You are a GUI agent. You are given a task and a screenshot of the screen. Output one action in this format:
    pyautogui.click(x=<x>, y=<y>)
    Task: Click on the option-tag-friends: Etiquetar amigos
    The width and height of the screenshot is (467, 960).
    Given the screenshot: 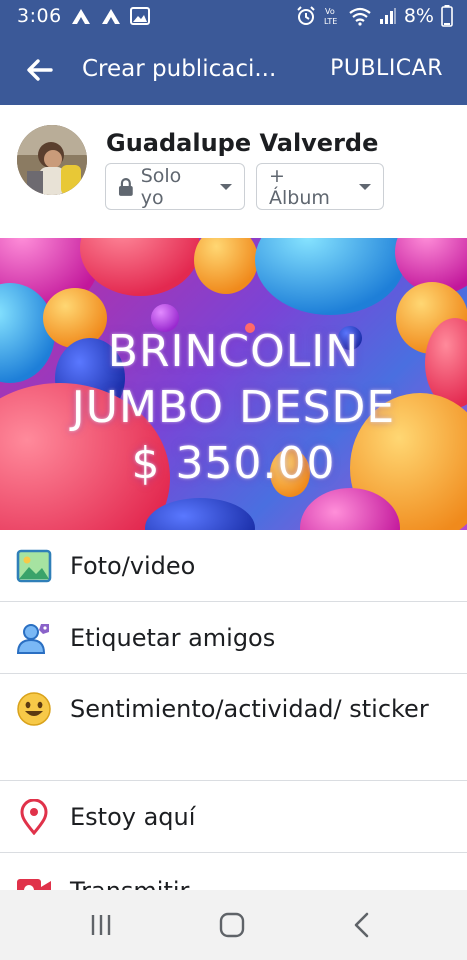 What is the action you would take?
    pyautogui.click(x=233, y=638)
    